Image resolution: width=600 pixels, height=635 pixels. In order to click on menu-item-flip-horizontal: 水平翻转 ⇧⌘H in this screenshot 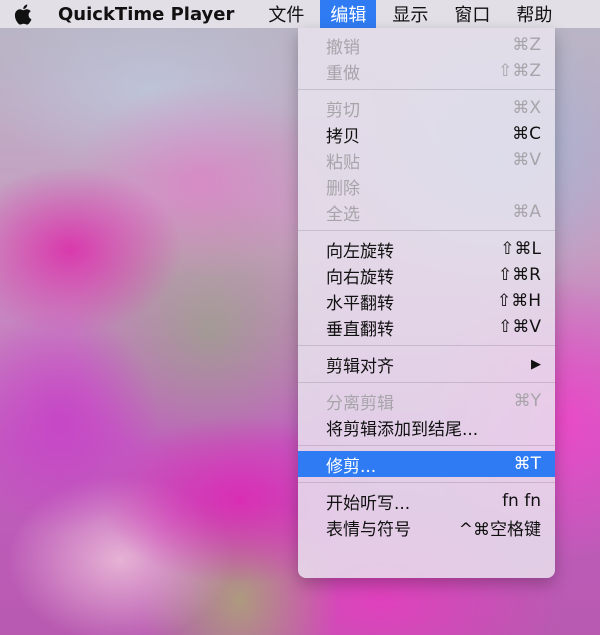, I will do `click(426, 301)`.